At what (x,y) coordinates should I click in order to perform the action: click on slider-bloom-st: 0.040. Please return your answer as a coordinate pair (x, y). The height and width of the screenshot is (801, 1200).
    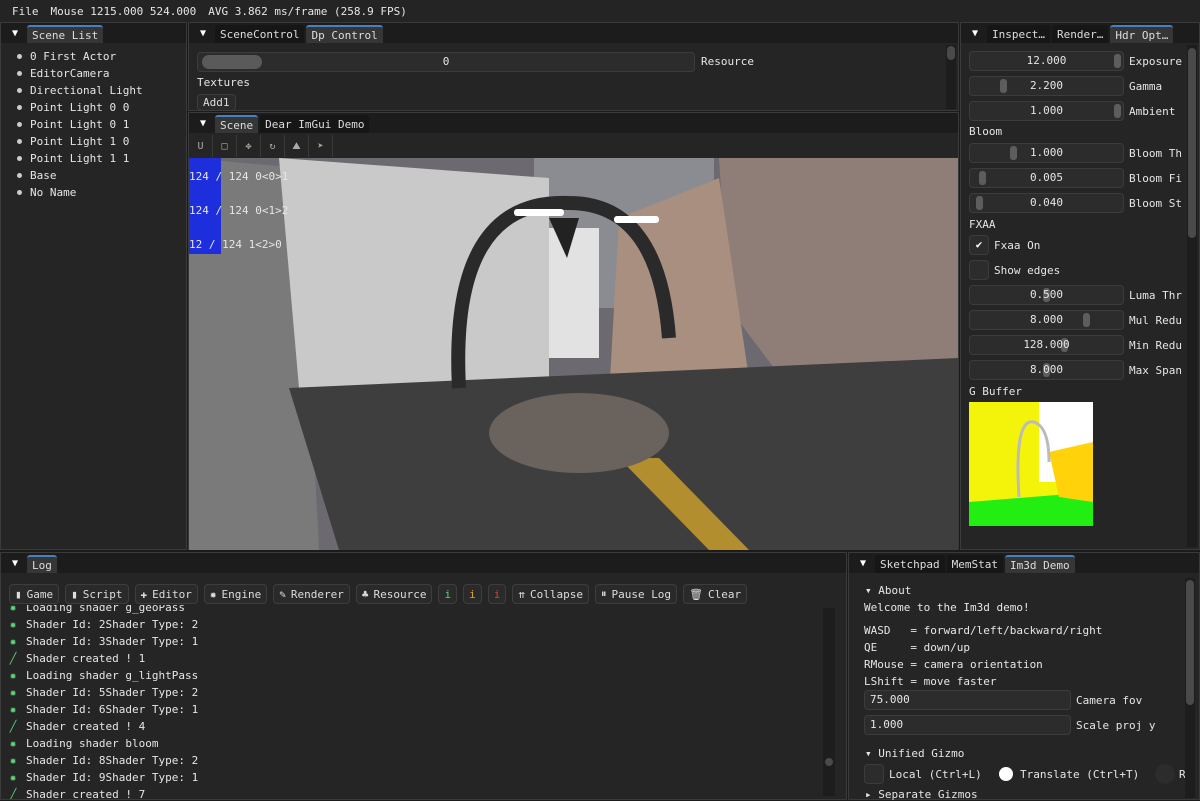
    Looking at the image, I should click on (1046, 203).